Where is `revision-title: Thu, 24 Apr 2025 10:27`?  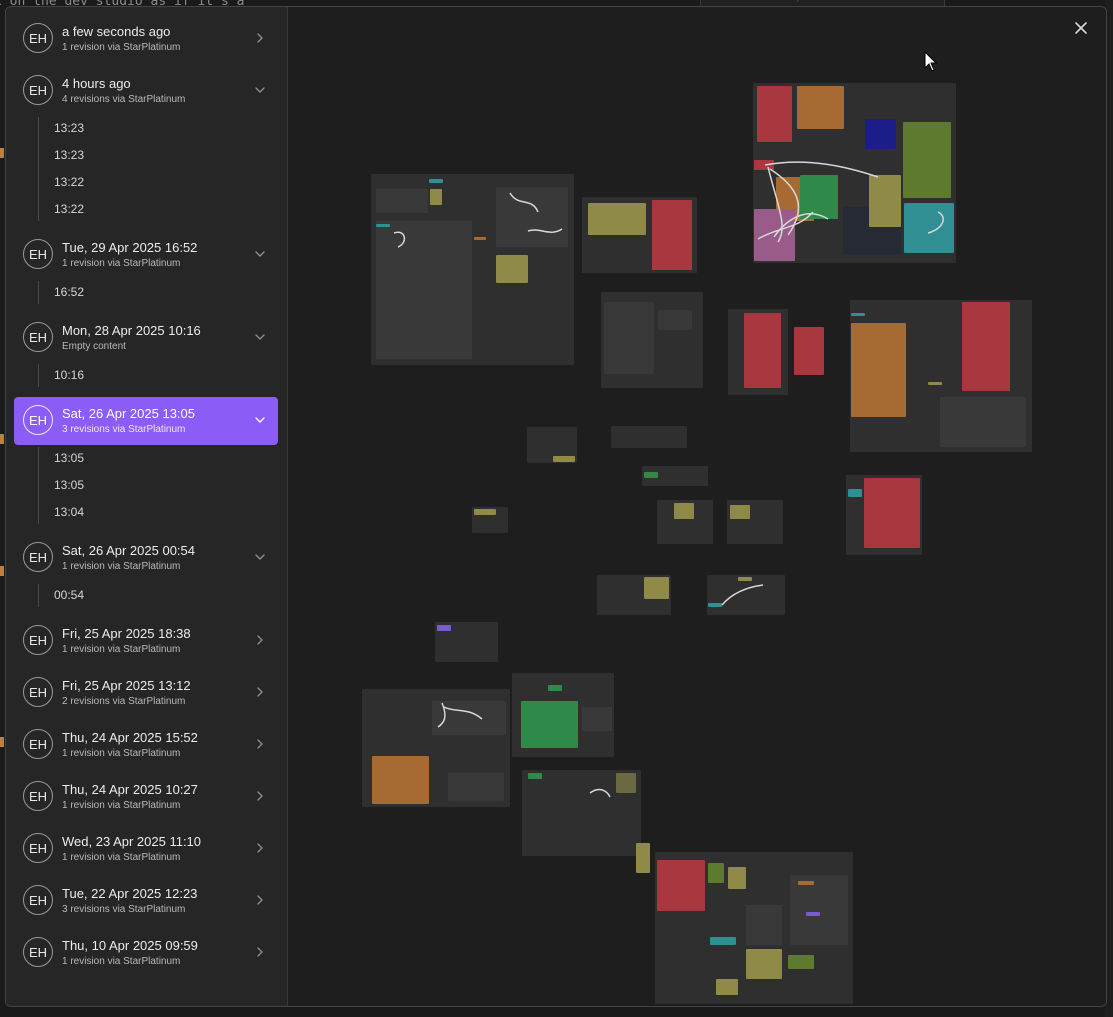
revision-title: Thu, 24 Apr 2025 10:27 is located at coordinates (130, 789).